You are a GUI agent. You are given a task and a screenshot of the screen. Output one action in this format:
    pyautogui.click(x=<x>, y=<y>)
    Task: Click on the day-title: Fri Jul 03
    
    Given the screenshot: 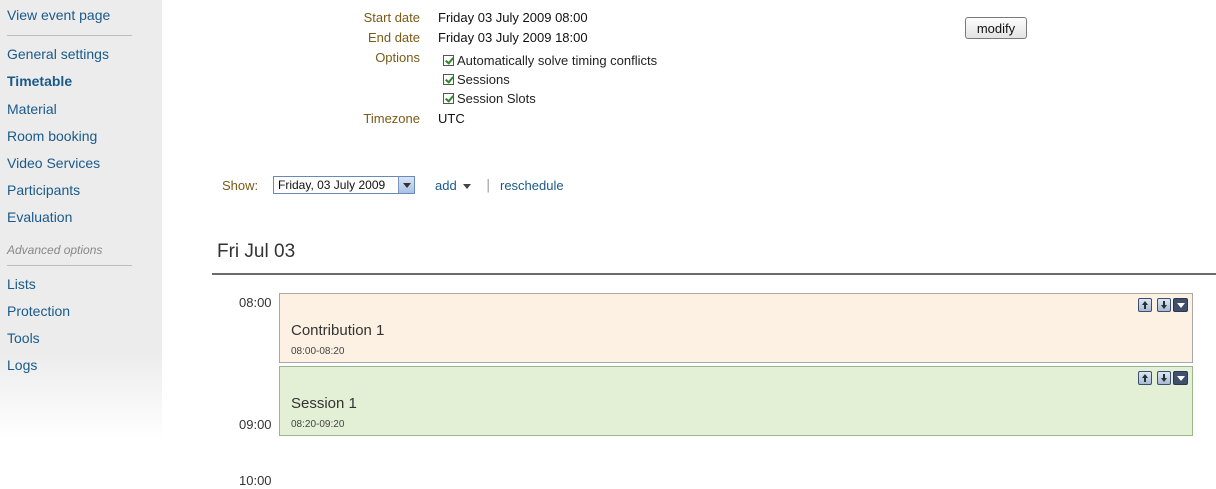 What is the action you would take?
    pyautogui.click(x=256, y=251)
    